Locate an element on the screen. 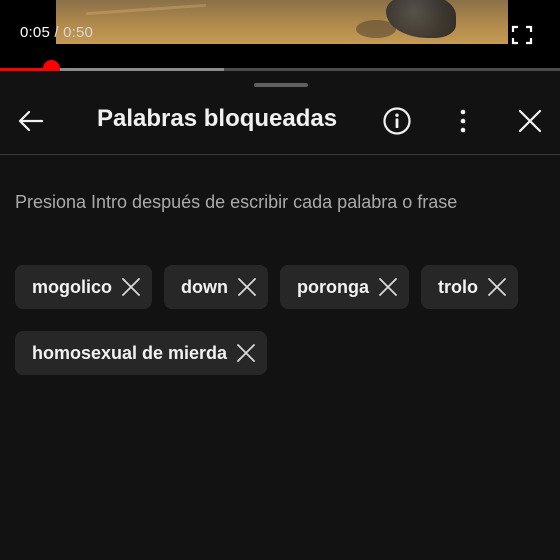 The width and height of the screenshot is (560, 560). blocked-word-chip: trolo is located at coordinates (469, 287).